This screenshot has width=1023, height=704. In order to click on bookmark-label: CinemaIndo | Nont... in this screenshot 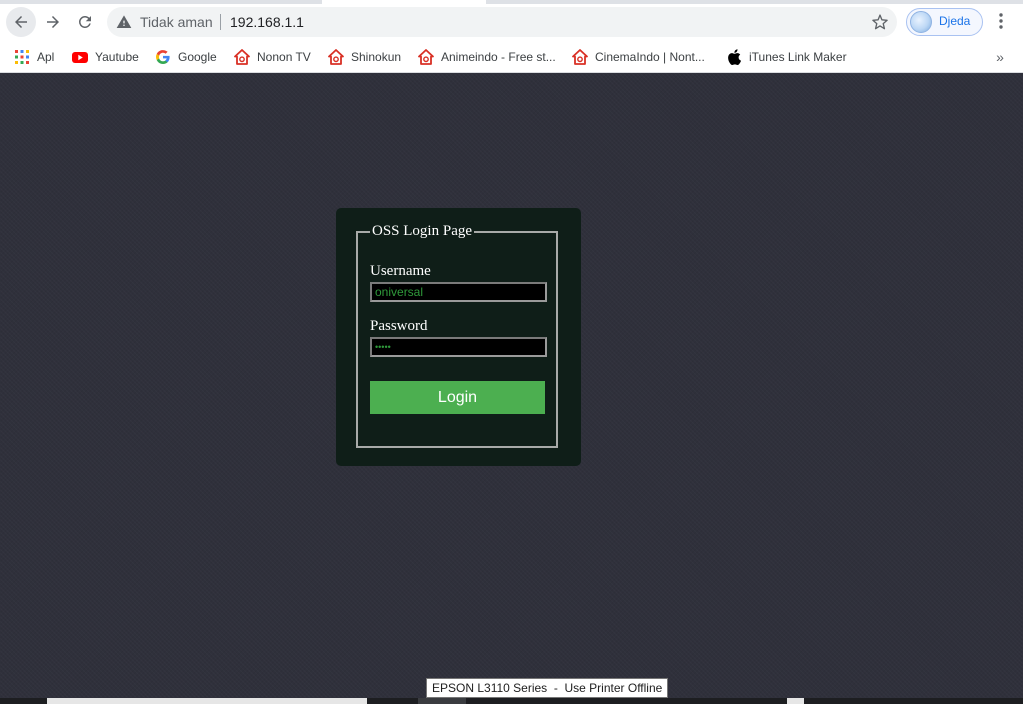, I will do `click(650, 57)`.